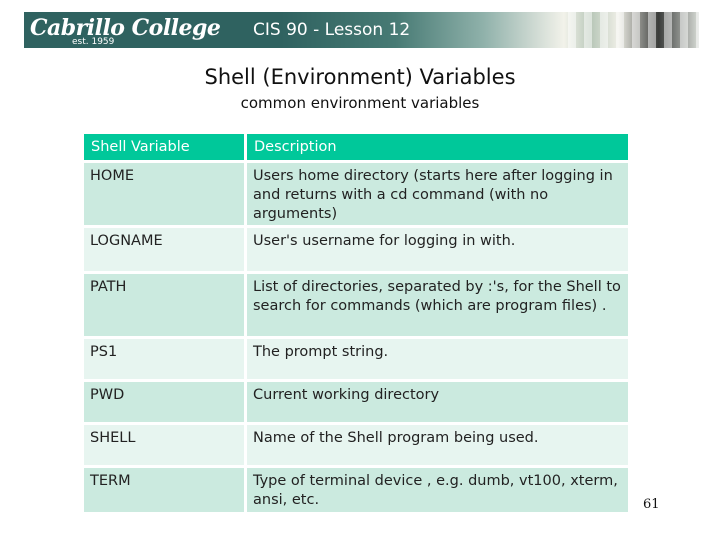  What do you see at coordinates (437, 445) in the screenshot?
I see `variable-description: Name of the Shell program being used.` at bounding box center [437, 445].